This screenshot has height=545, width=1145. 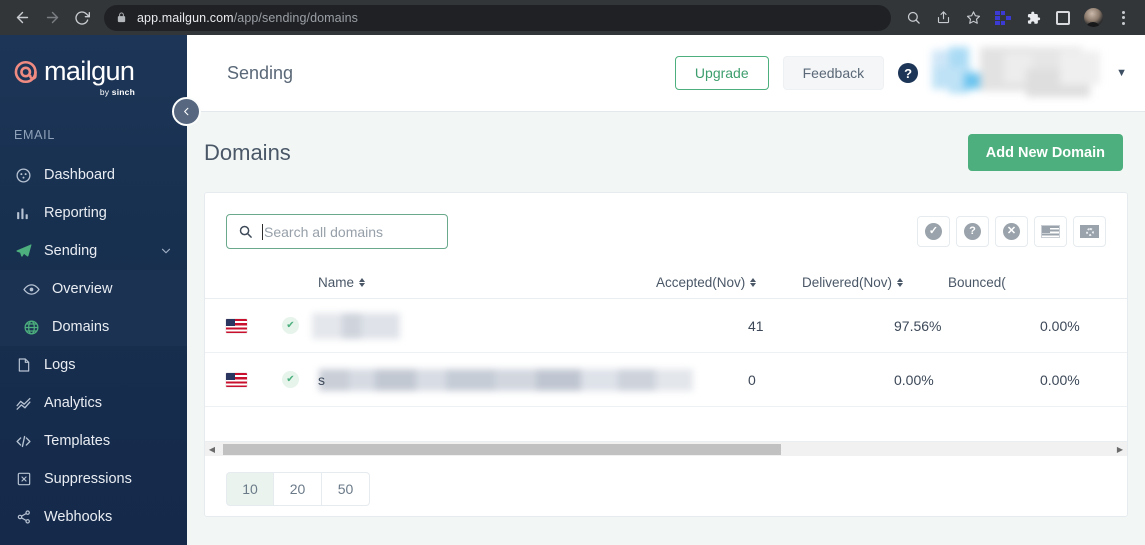 What do you see at coordinates (666, 73) in the screenshot?
I see `app-header: Sending Upgrade Feedback ? ▼` at bounding box center [666, 73].